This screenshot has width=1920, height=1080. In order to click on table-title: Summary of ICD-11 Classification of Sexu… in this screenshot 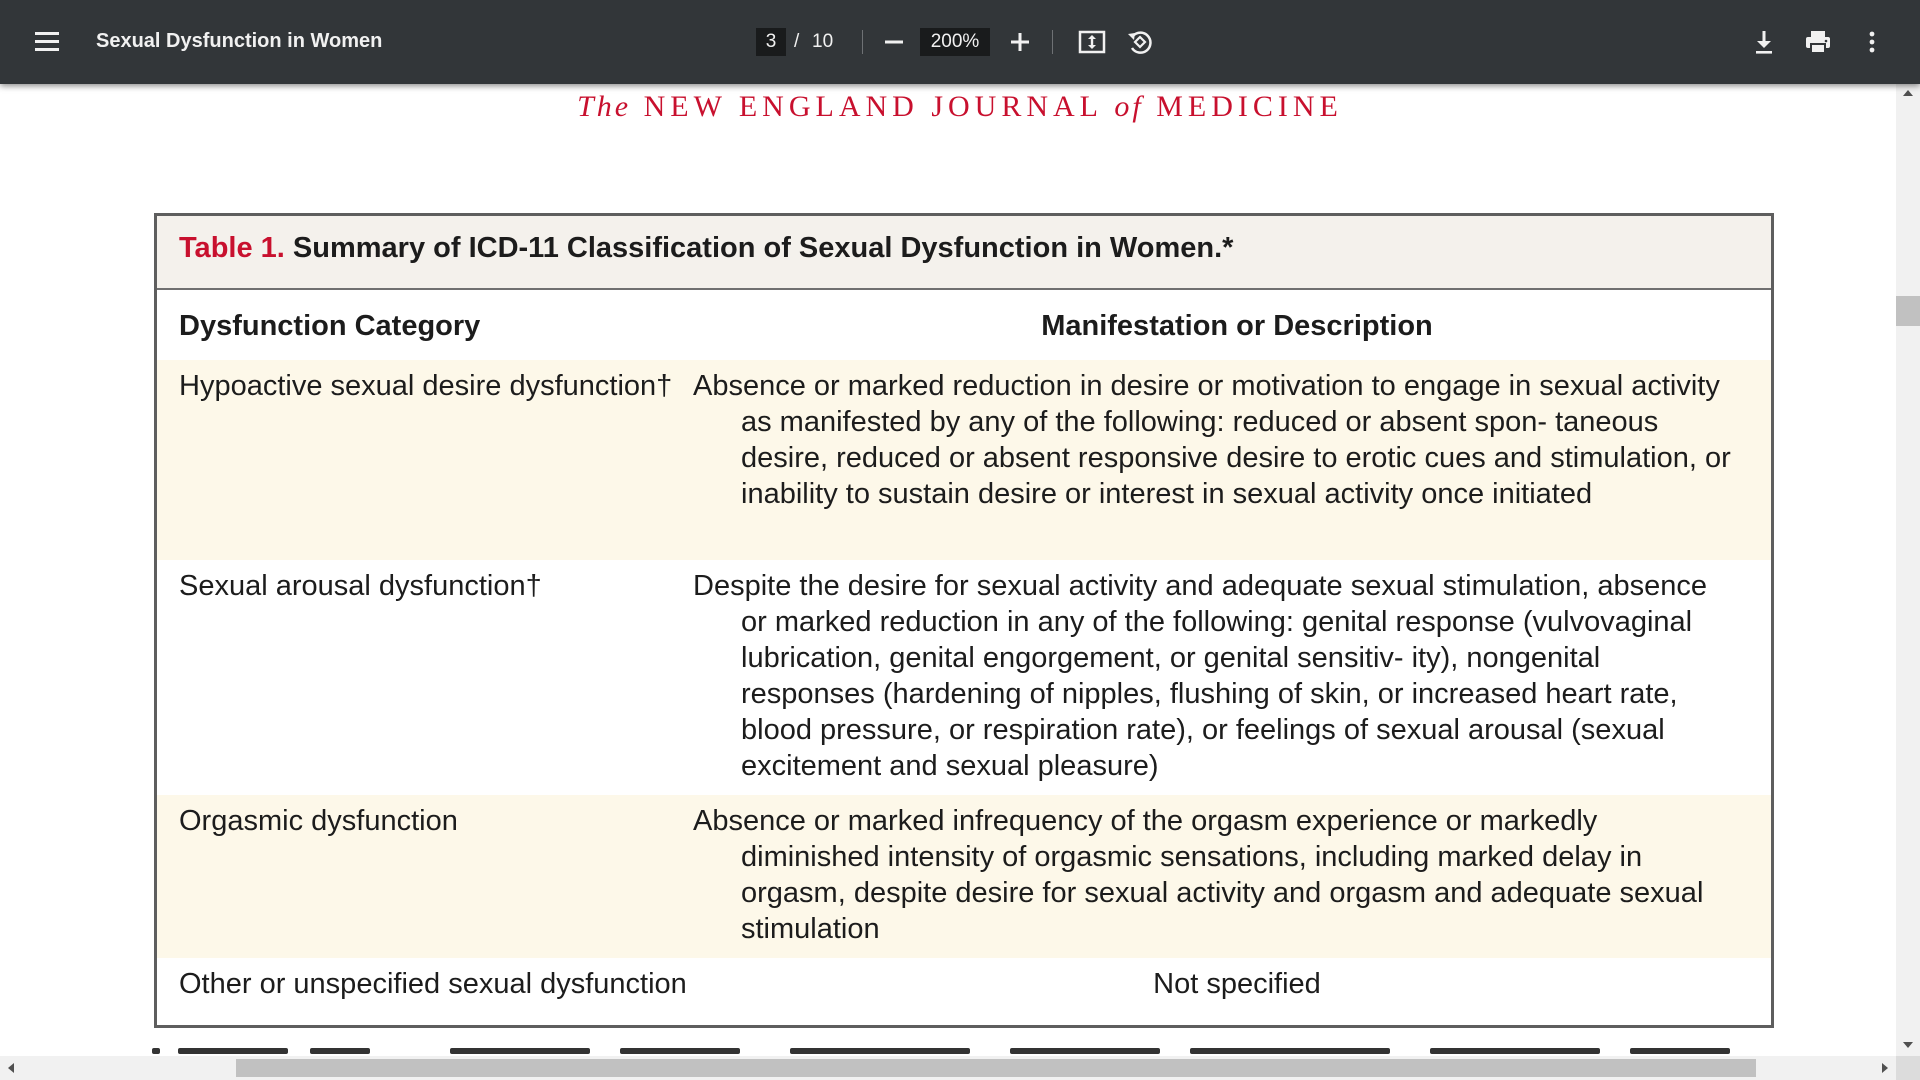, I will do `click(763, 248)`.